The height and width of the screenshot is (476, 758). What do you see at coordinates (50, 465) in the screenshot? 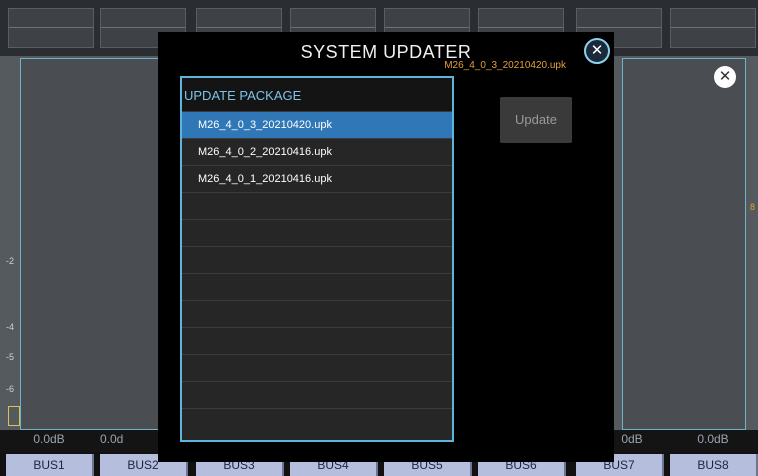
I see `bus-button-1: BUS1` at bounding box center [50, 465].